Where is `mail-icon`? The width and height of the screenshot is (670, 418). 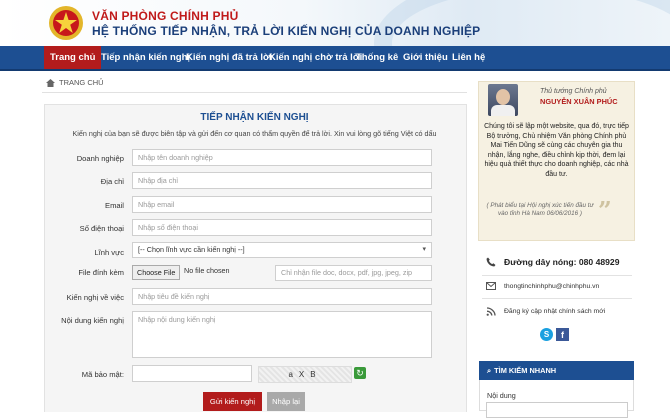 mail-icon is located at coordinates (491, 286).